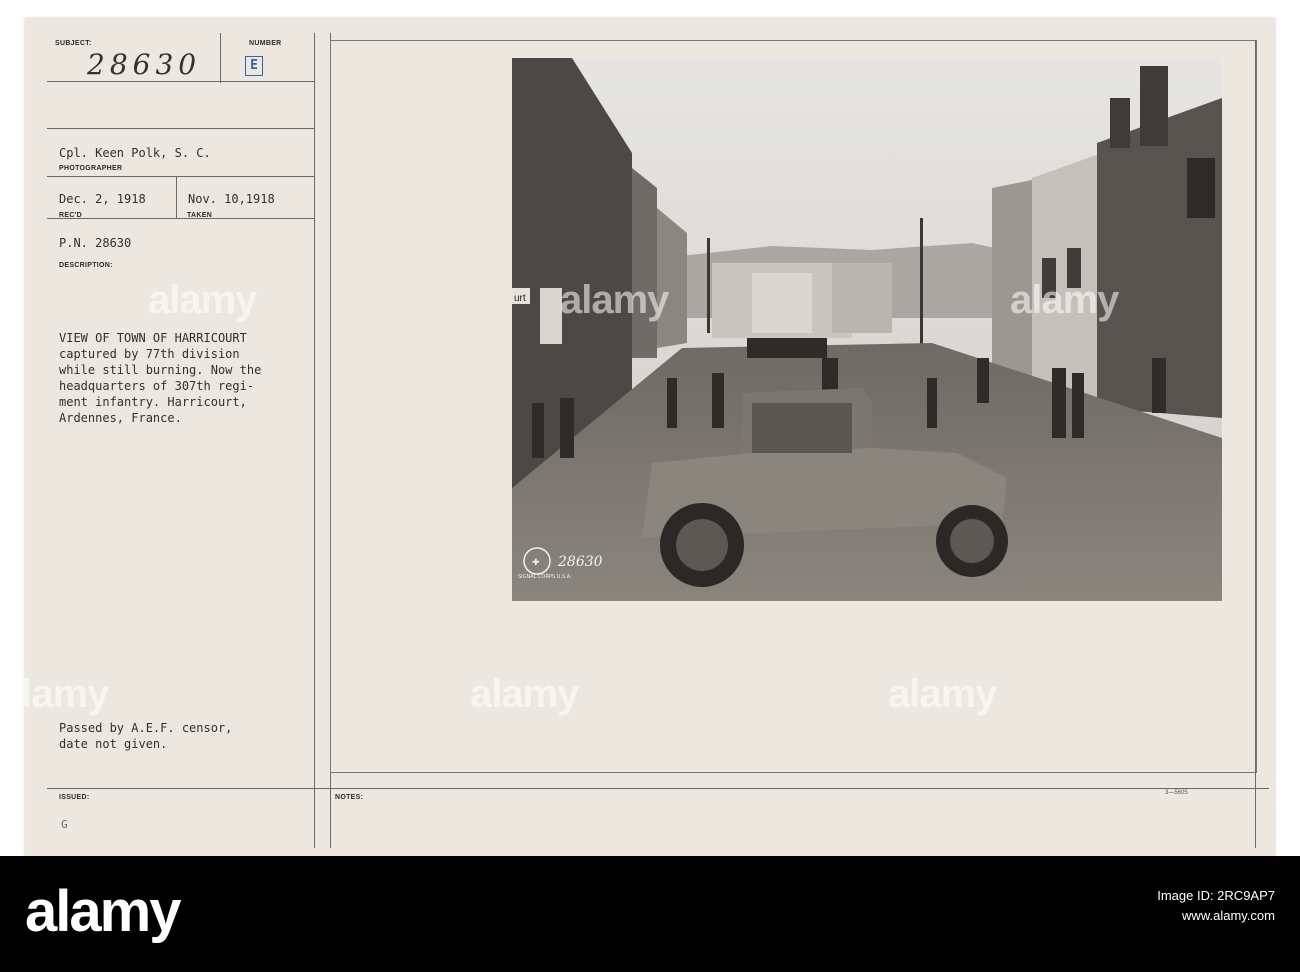 The width and height of the screenshot is (1300, 972). Describe the element at coordinates (73, 43) in the screenshot. I see `subject-label: SUBJECT:` at that location.